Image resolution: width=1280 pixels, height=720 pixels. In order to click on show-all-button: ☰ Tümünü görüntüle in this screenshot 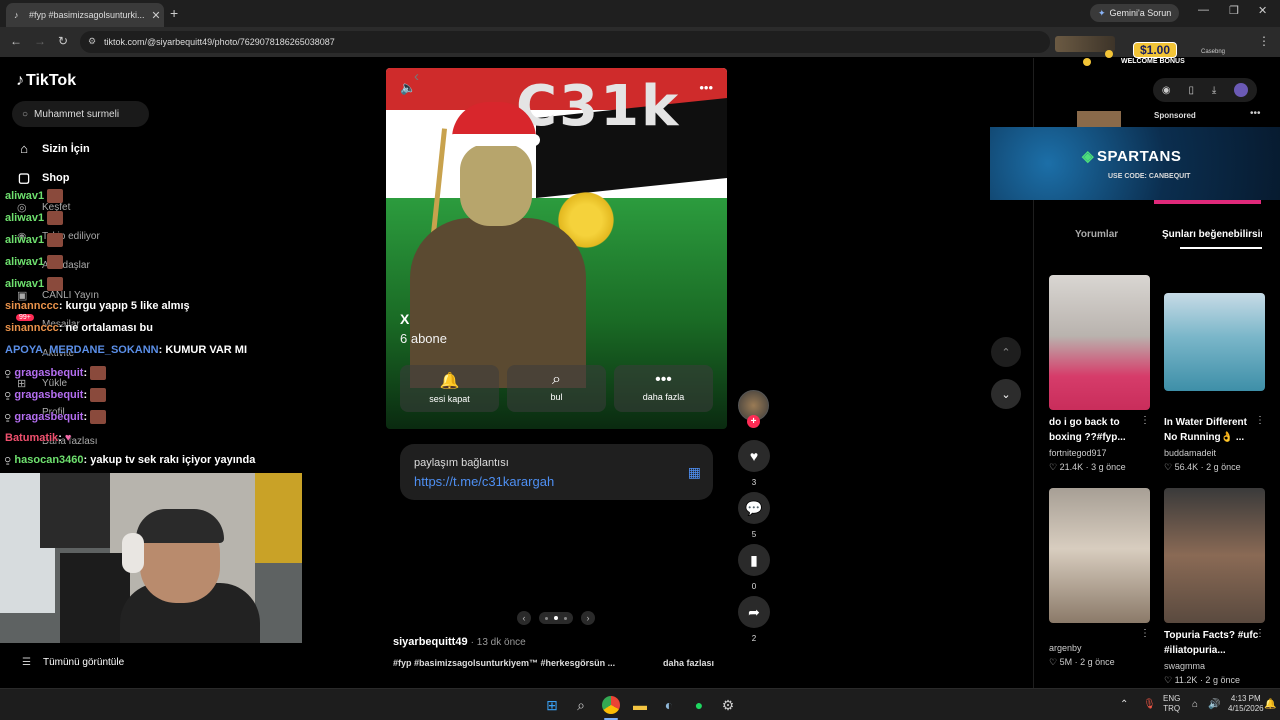, I will do `click(73, 662)`.